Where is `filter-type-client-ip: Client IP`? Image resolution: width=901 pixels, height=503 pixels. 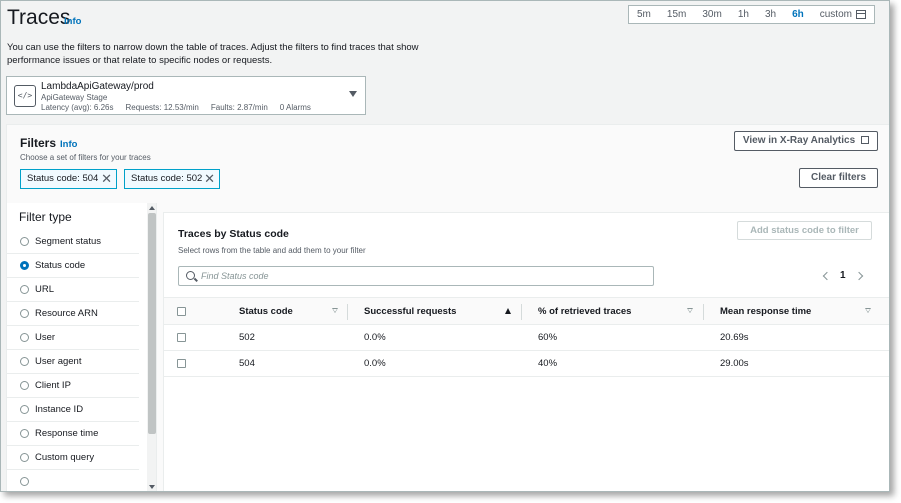
filter-type-client-ip: Client IP is located at coordinates (73, 386).